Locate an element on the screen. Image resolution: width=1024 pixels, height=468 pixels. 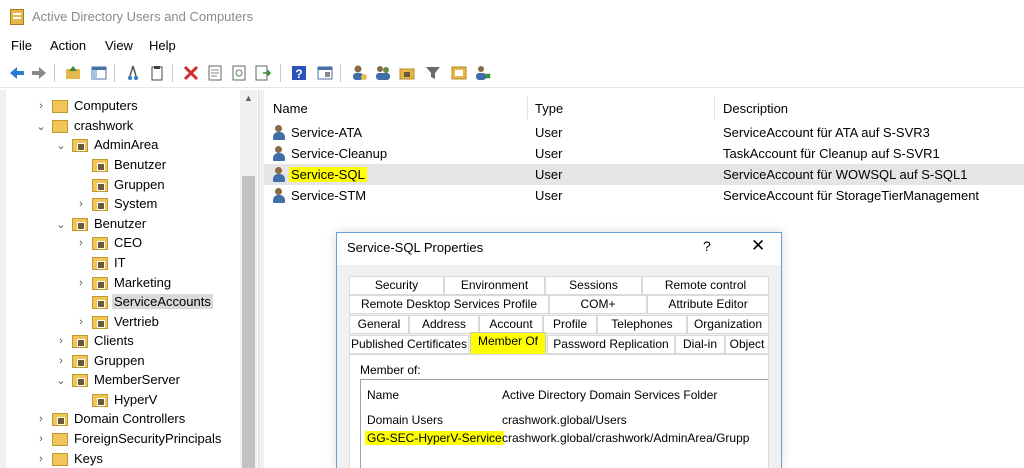
tab-object: Object is located at coordinates (747, 344).